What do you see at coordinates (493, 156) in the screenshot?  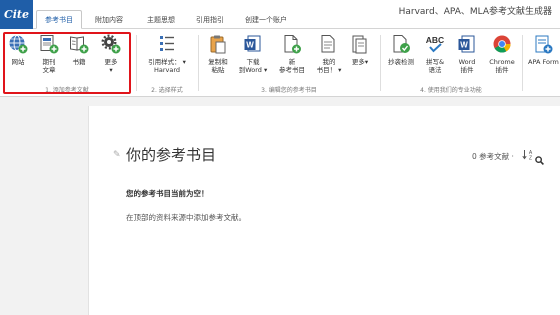 I see `reference-count: 0 参考文献 ·` at bounding box center [493, 156].